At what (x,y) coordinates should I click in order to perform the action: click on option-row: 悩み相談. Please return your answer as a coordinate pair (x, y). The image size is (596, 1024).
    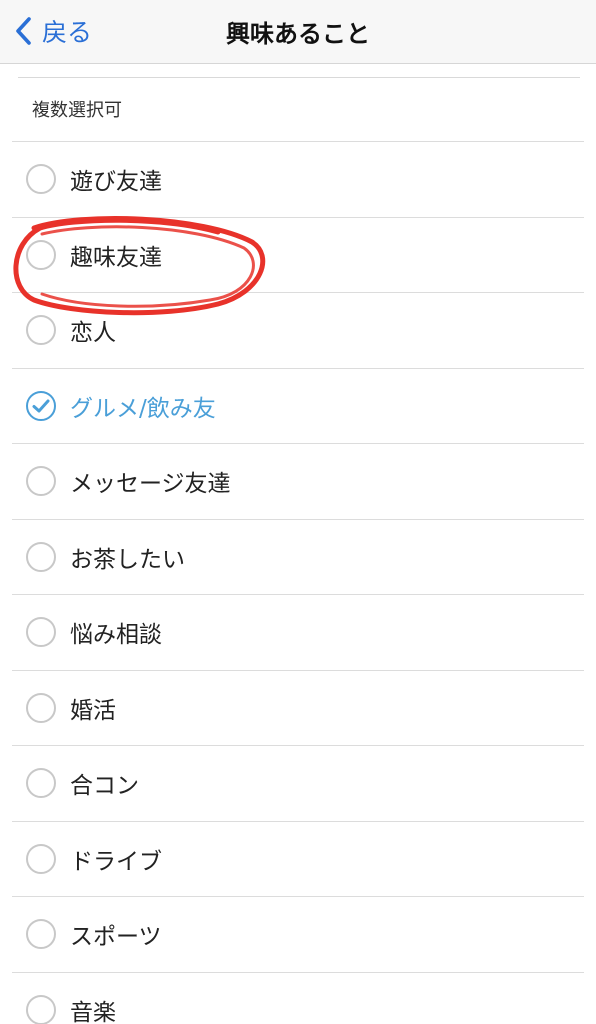
    Looking at the image, I should click on (298, 633).